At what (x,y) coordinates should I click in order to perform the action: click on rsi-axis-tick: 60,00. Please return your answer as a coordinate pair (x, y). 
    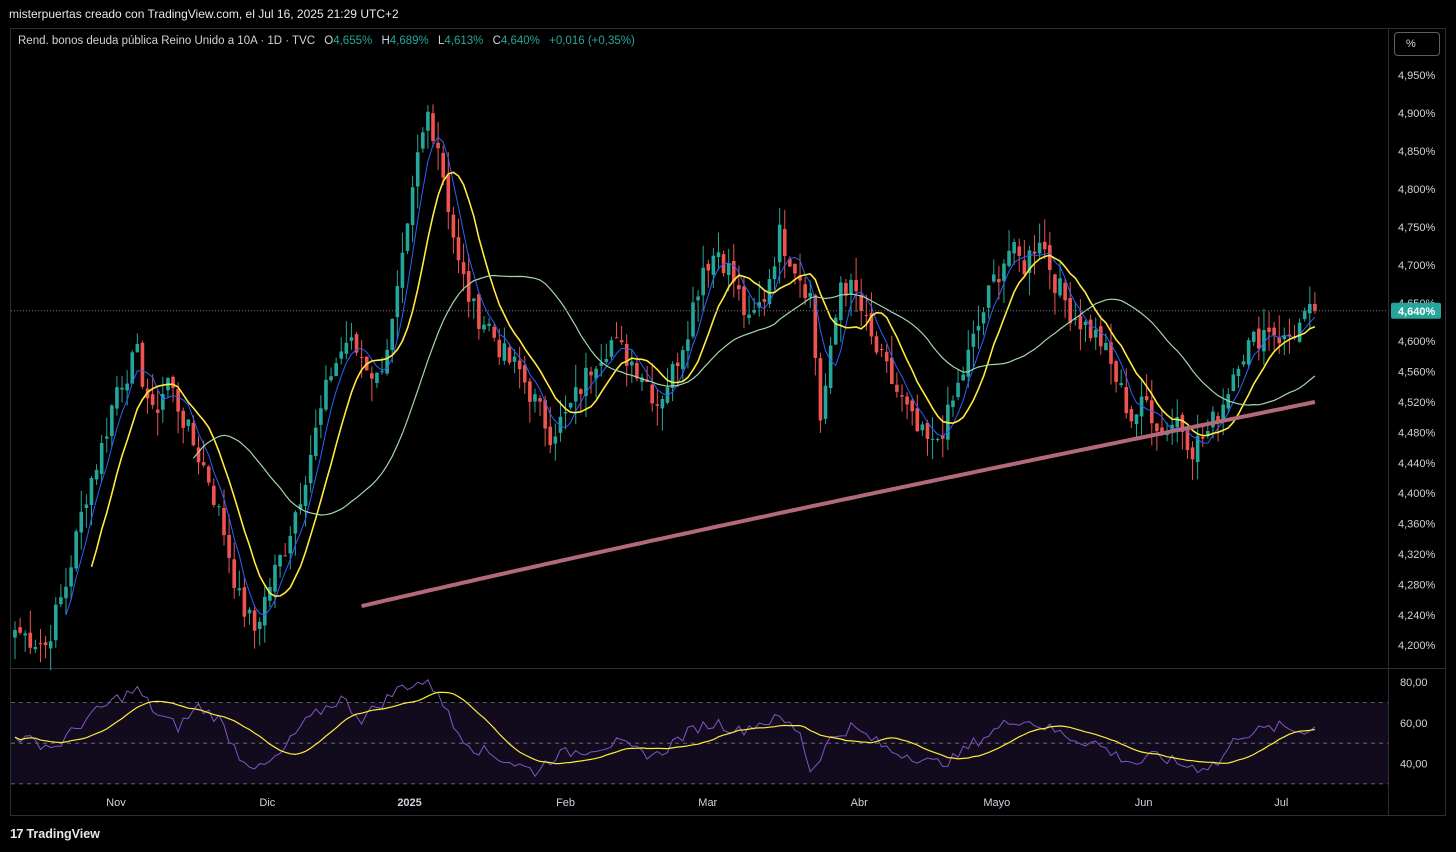
    Looking at the image, I should click on (1414, 724).